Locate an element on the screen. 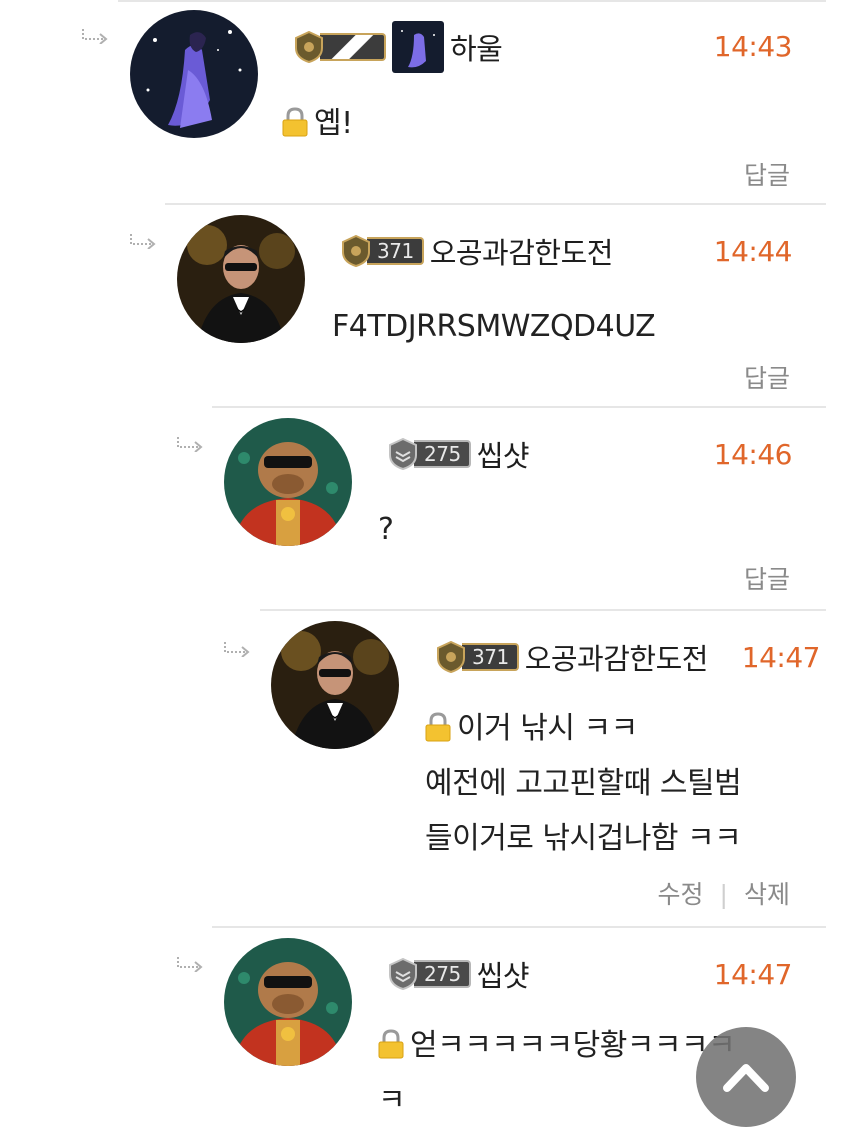  comment-line: F4TDJRRSMWZQD4UZ is located at coordinates (494, 326).